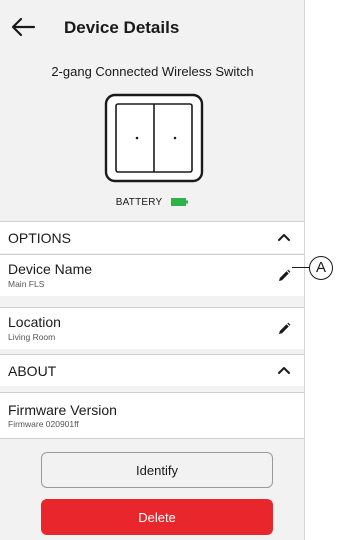 The width and height of the screenshot is (337, 540). Describe the element at coordinates (152, 370) in the screenshot. I see `about-section-header: ABOUT` at that location.